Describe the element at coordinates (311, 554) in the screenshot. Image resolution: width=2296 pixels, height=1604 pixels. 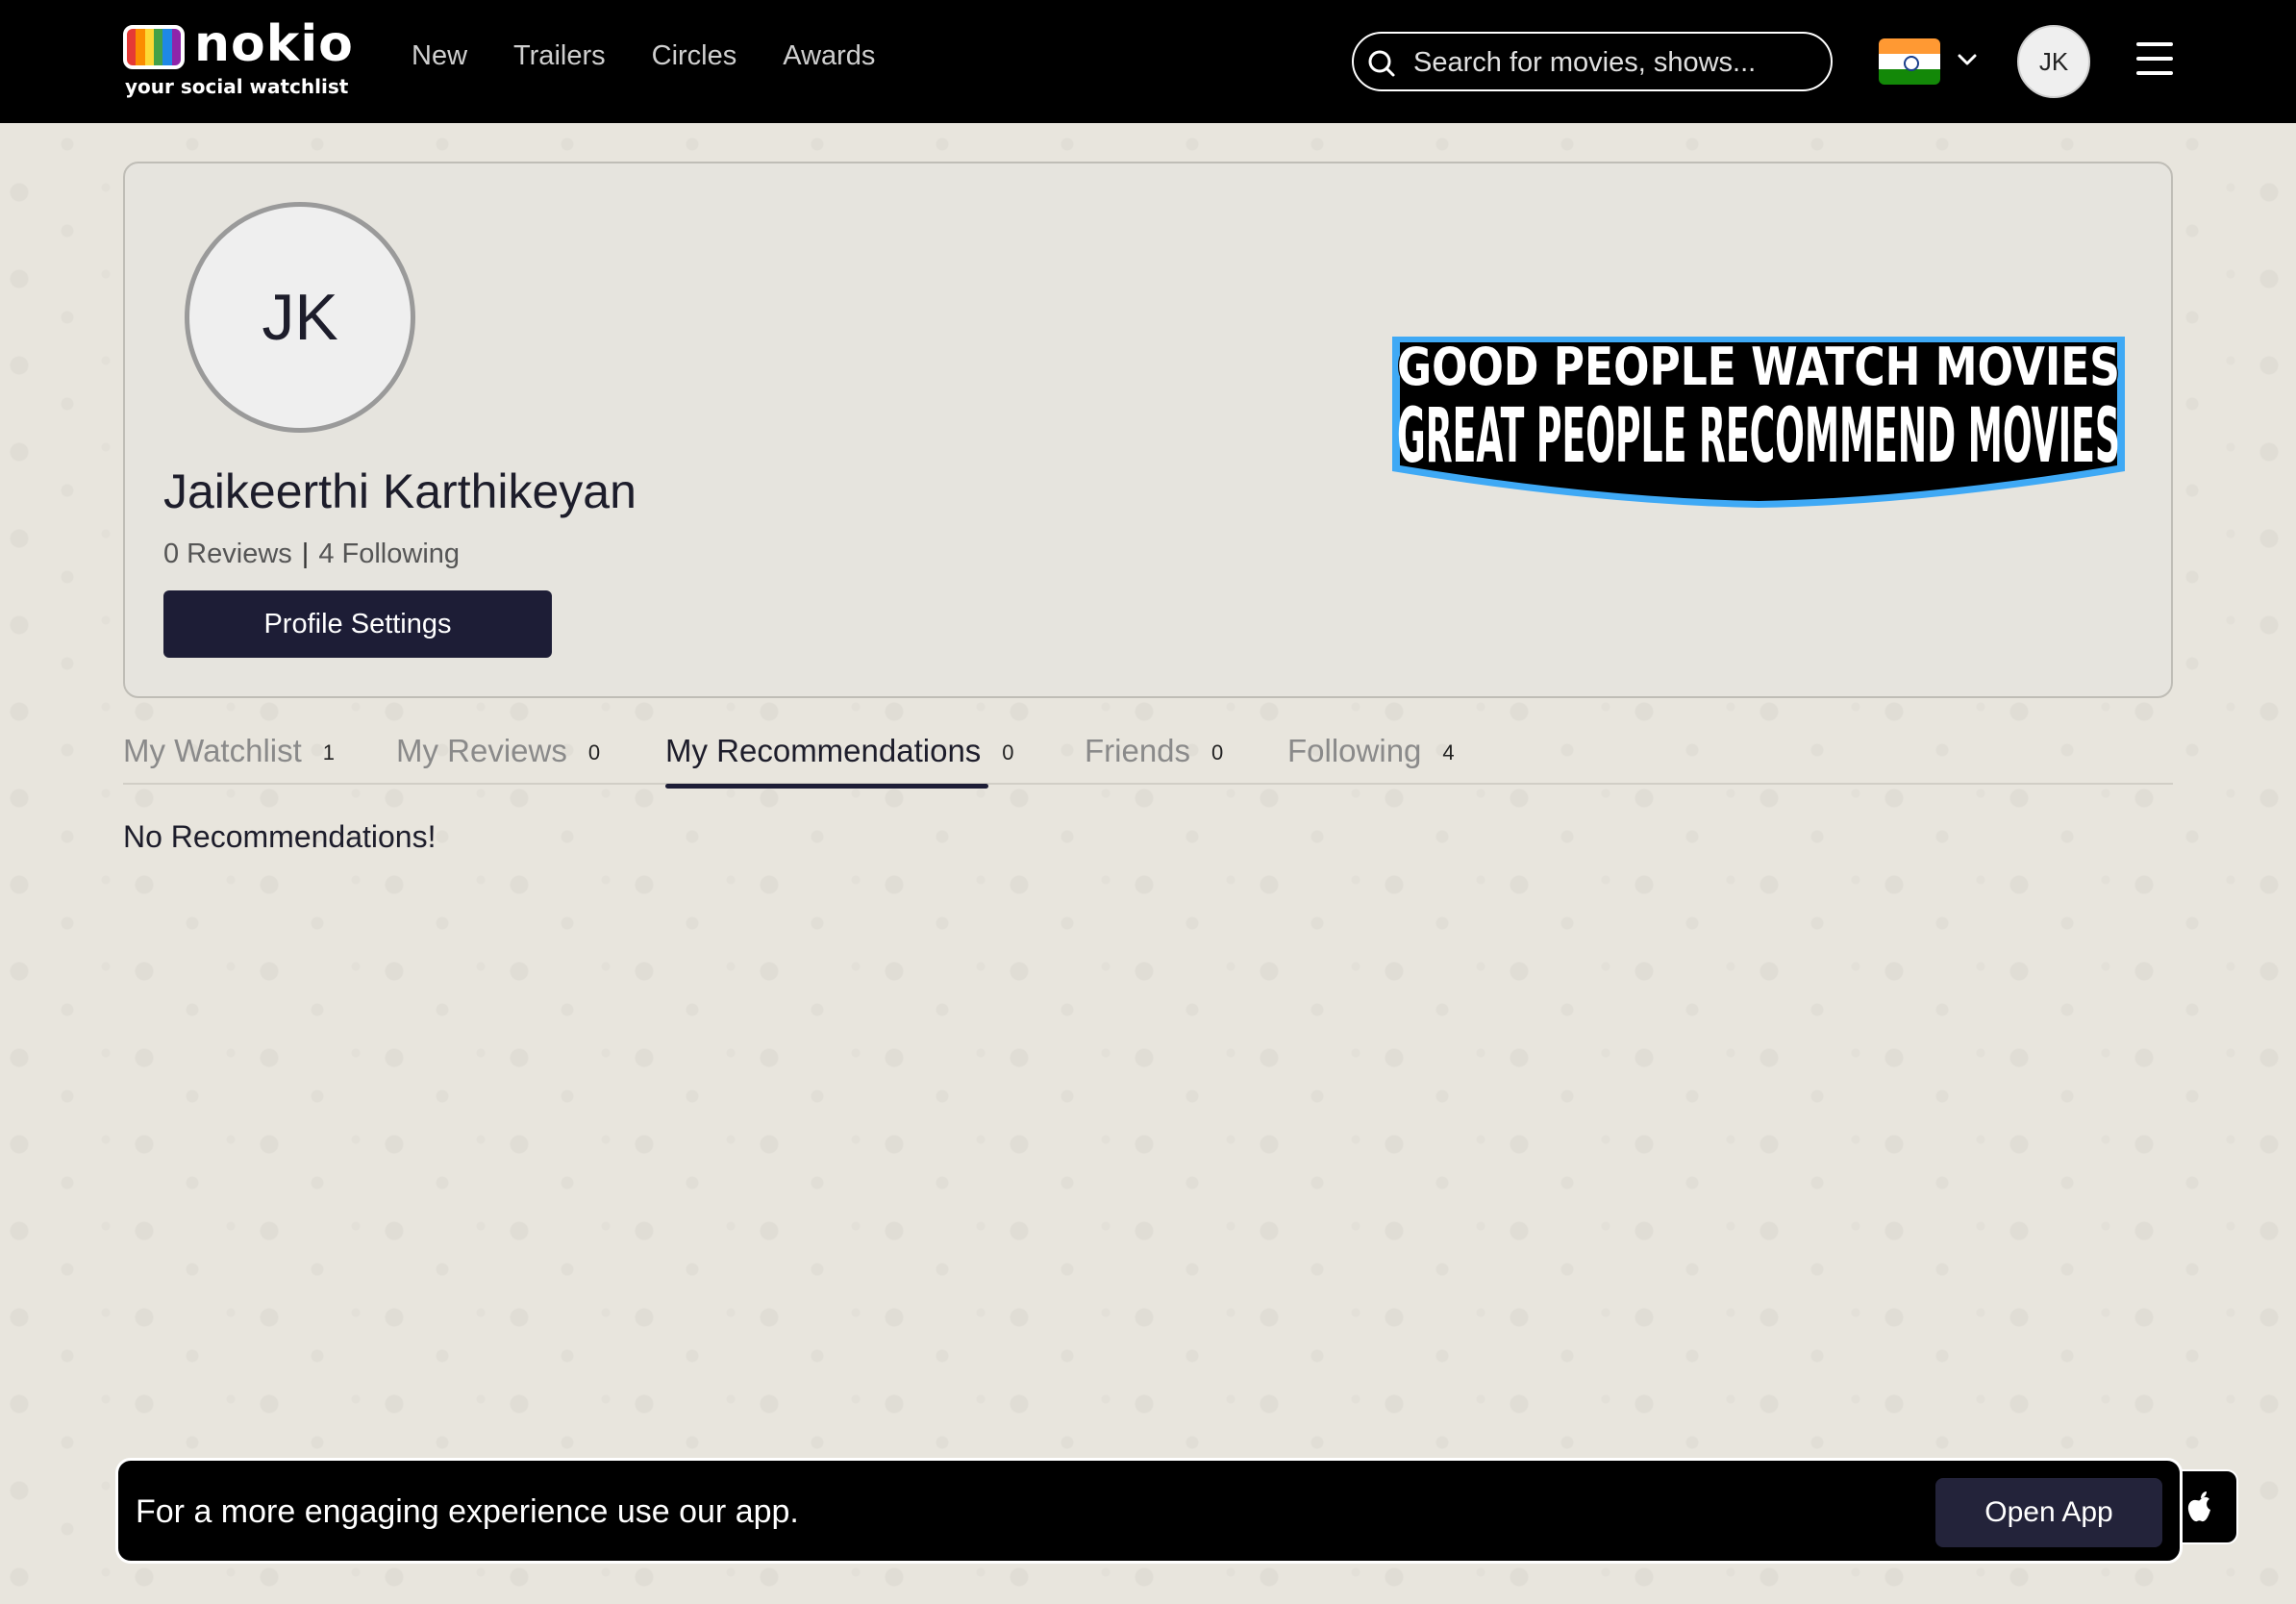
I see `profile-stats: 0 Reviews | 4 Following` at that location.